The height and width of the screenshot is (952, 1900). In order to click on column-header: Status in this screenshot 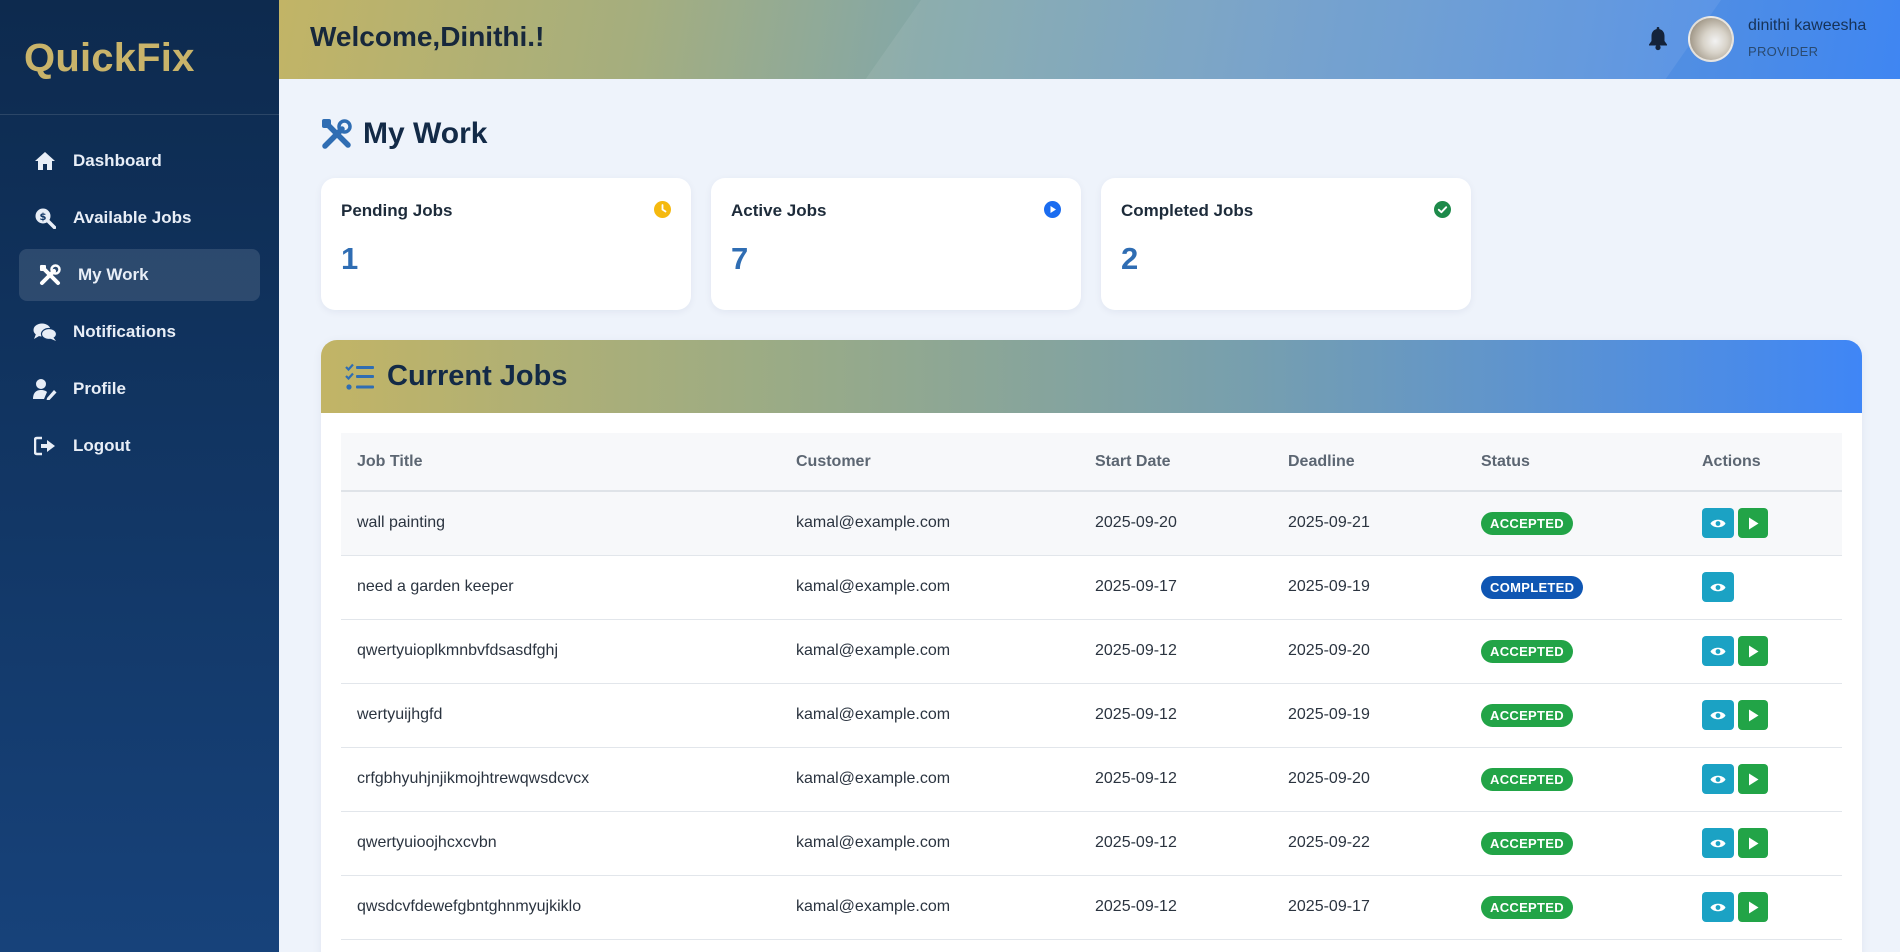, I will do `click(1575, 462)`.